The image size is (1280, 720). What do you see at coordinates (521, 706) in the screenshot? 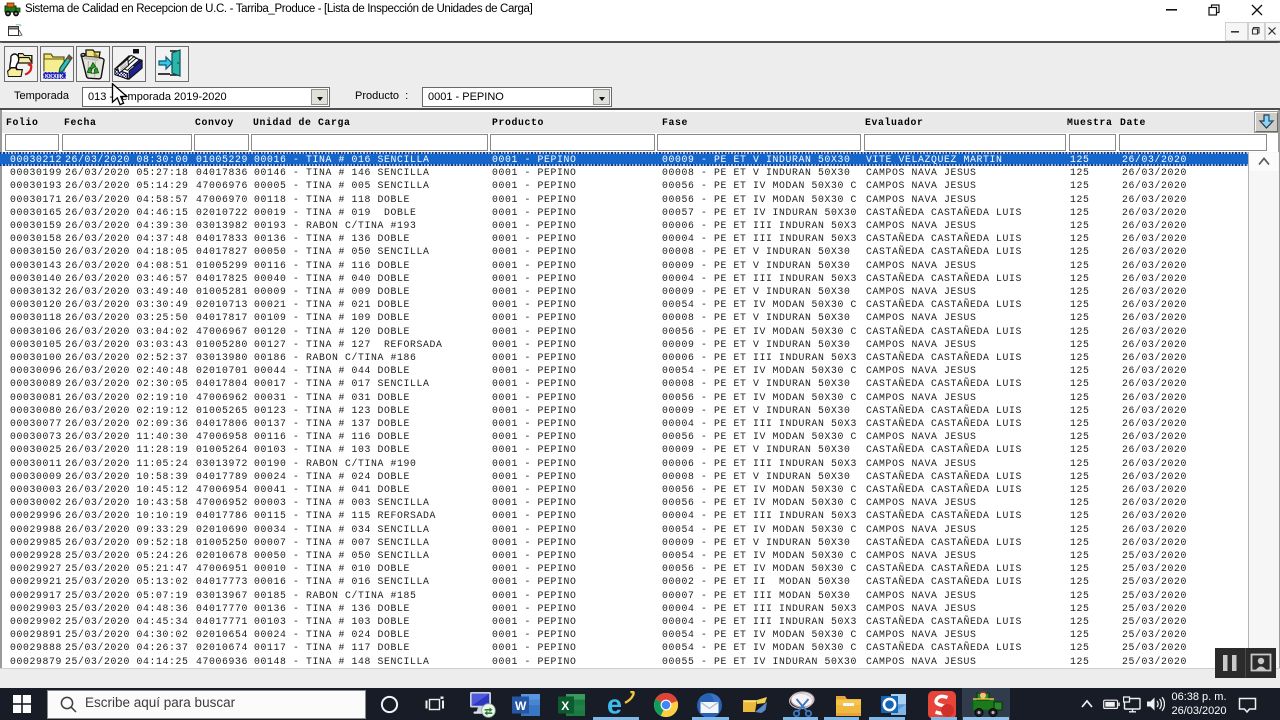
I see `svg-text: W` at bounding box center [521, 706].